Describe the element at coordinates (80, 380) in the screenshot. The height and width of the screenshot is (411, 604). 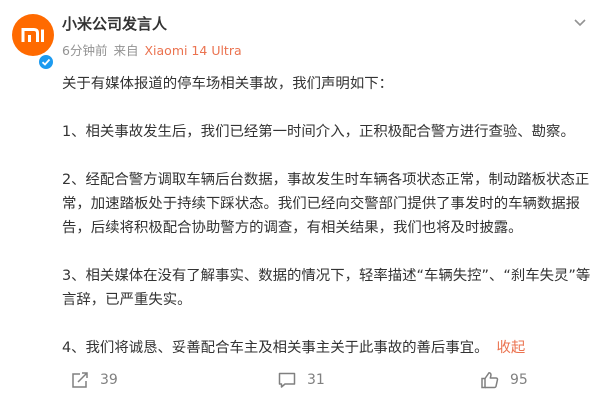
I see `repost-icon` at that location.